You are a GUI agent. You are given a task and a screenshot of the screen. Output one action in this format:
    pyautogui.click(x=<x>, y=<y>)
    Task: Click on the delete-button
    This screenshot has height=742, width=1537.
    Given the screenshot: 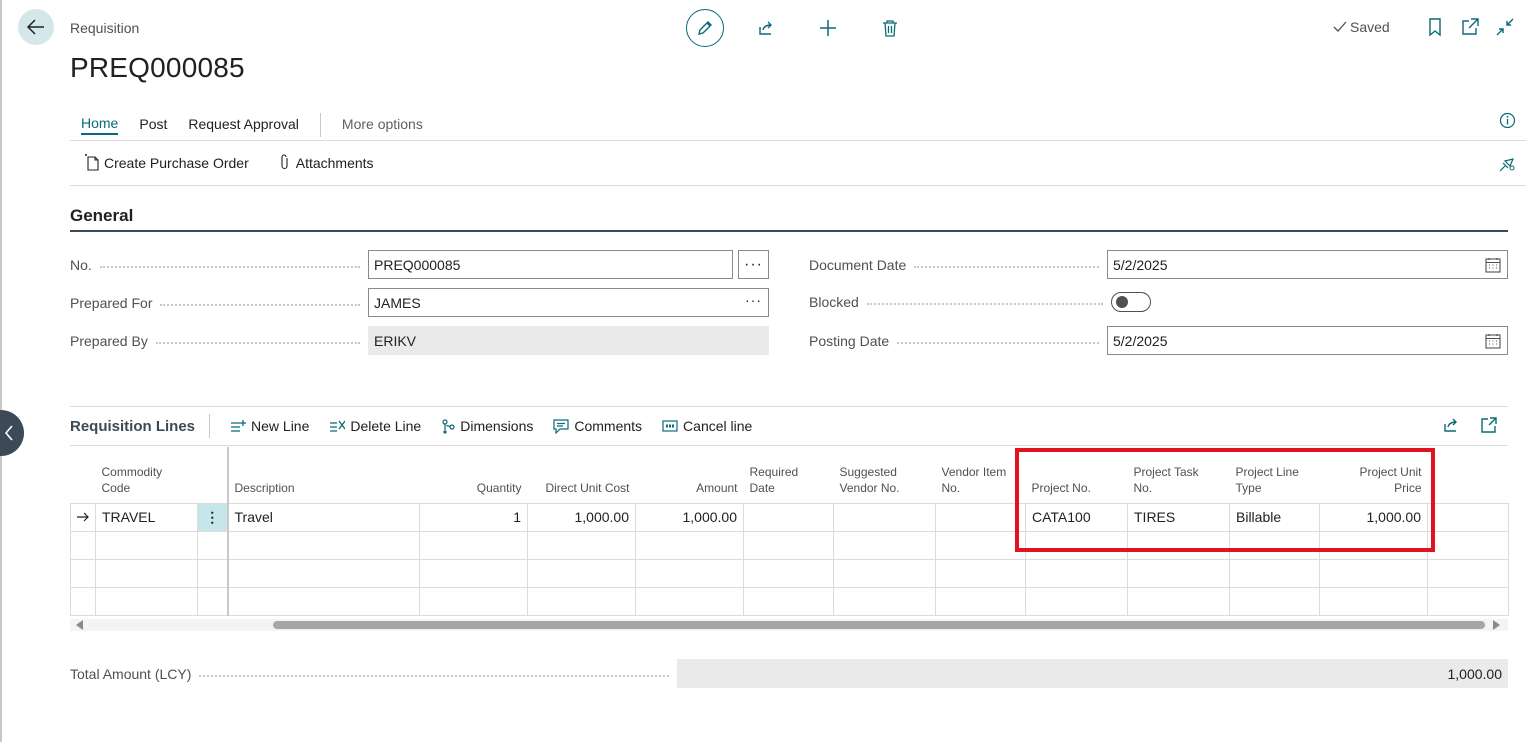 What is the action you would take?
    pyautogui.click(x=890, y=28)
    